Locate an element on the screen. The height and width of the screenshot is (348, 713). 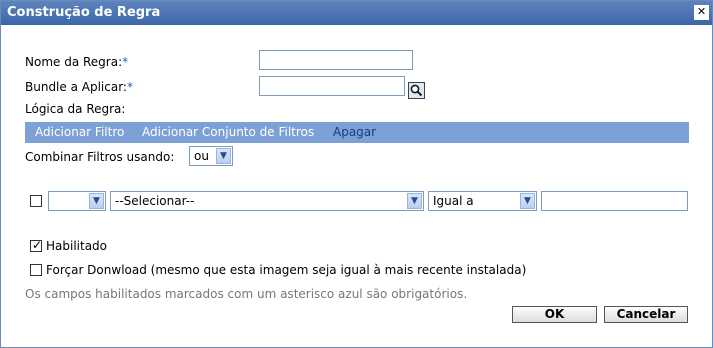
enabled-label: Habilitado is located at coordinates (77, 246).